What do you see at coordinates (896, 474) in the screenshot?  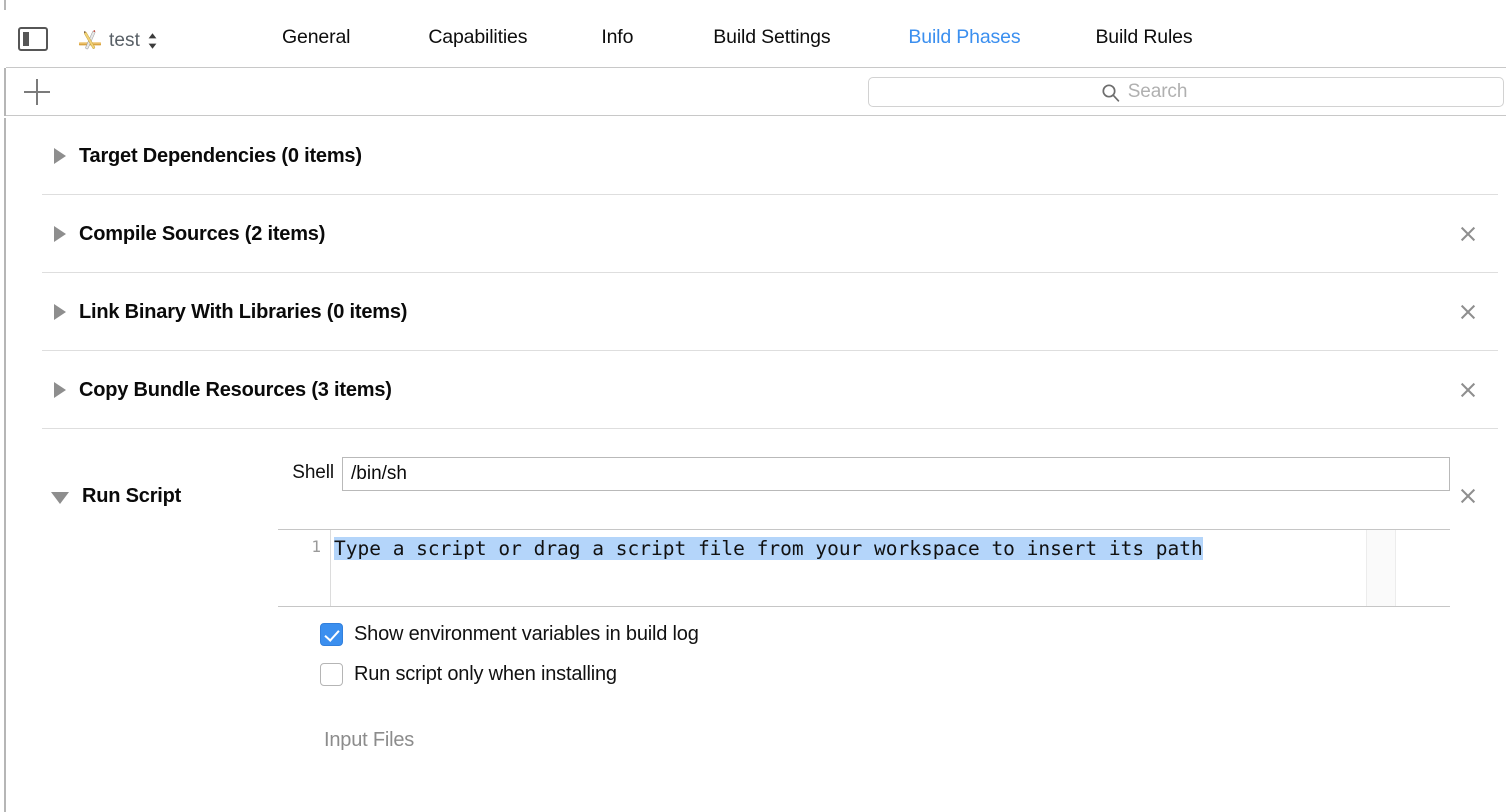 I see `shell-input: /bin/sh` at bounding box center [896, 474].